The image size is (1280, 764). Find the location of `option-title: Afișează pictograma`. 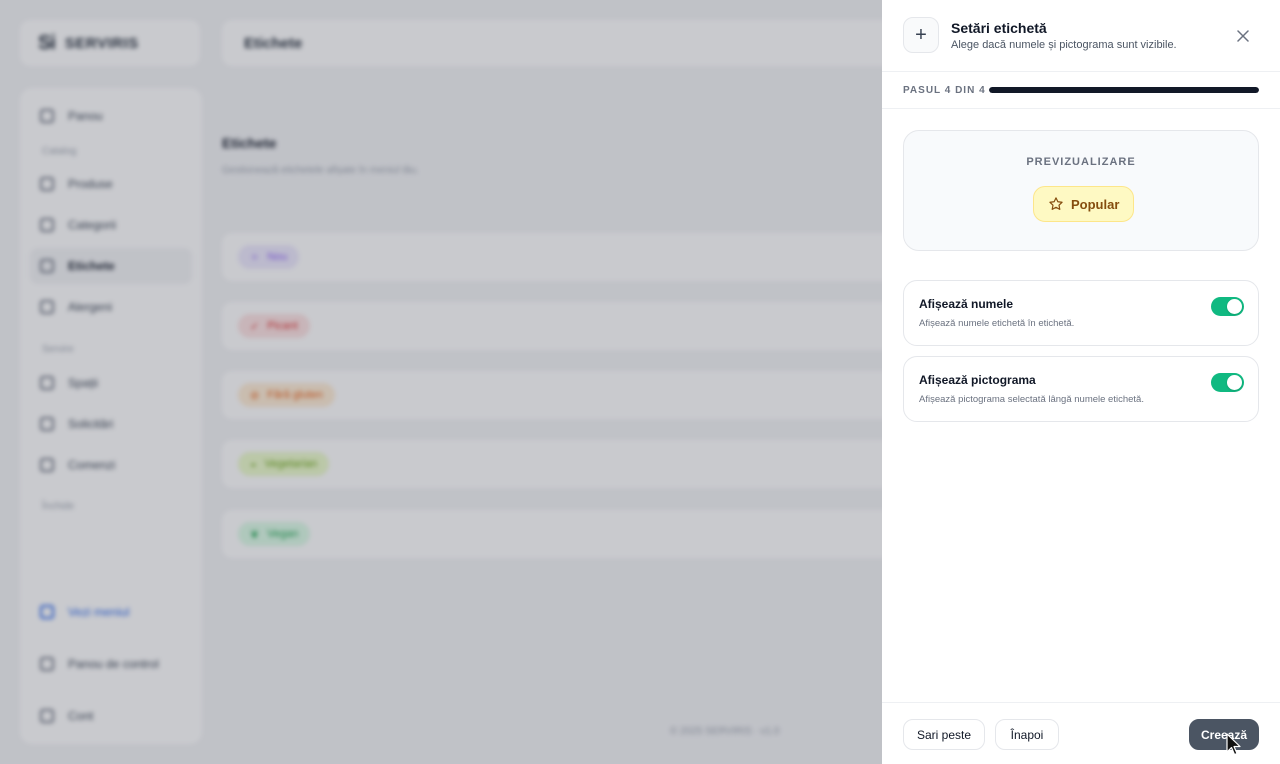

option-title: Afișează pictograma is located at coordinates (977, 380).